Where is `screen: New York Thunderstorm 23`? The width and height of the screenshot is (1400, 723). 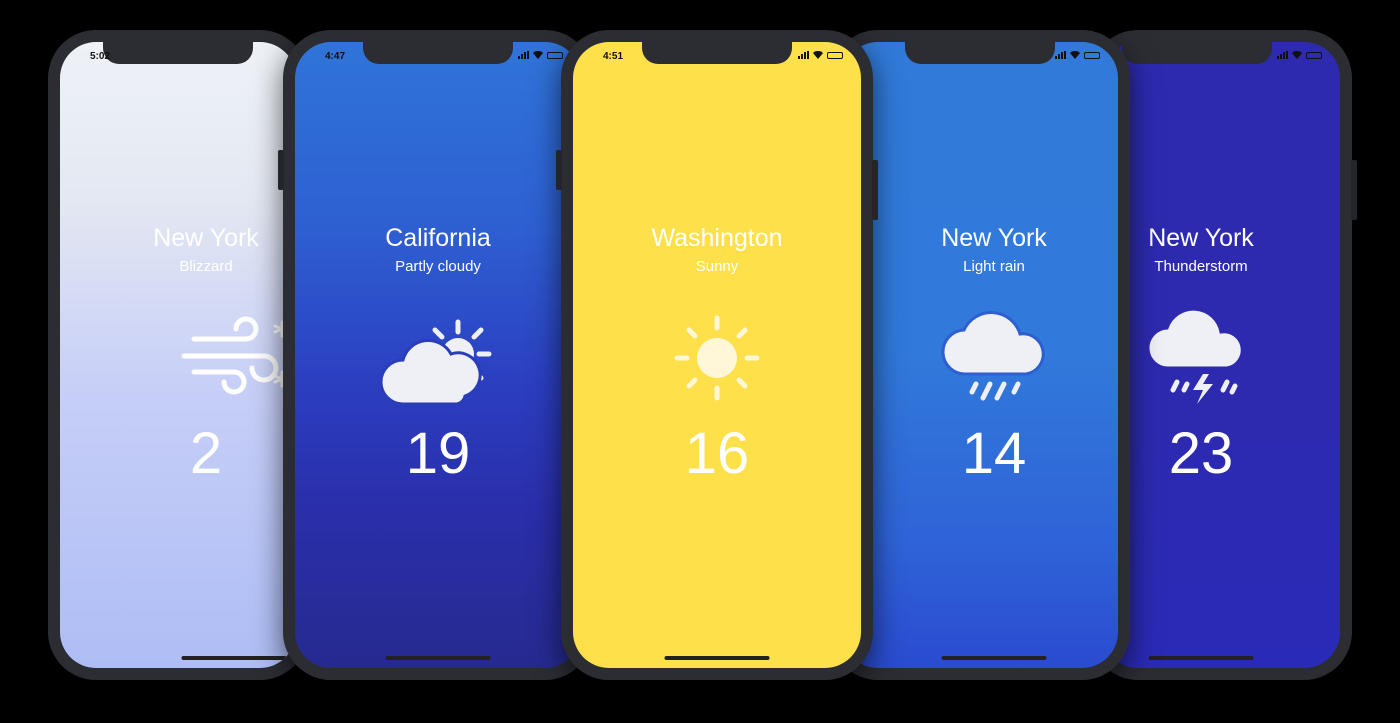
screen: New York Thunderstorm 23 is located at coordinates (1221, 355).